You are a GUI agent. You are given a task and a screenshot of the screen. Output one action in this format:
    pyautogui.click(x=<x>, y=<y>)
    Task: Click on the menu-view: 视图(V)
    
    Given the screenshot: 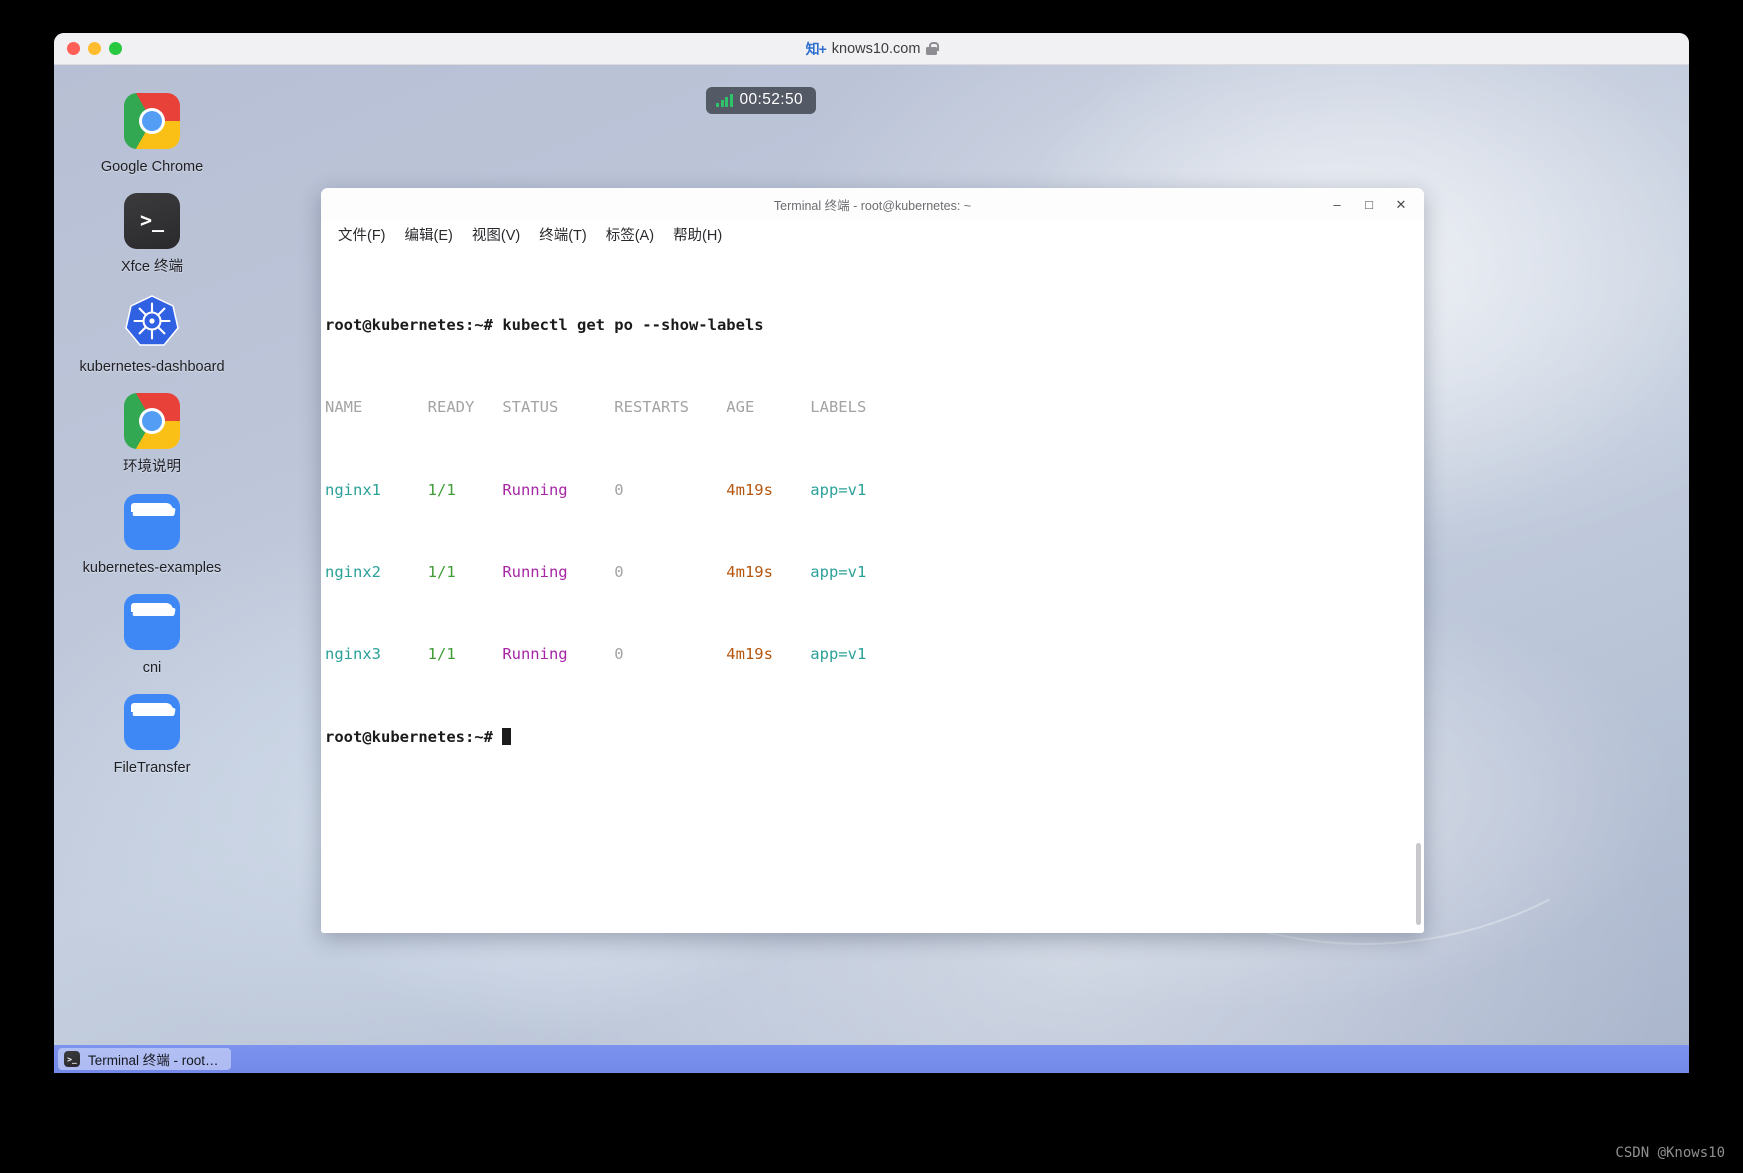 What is the action you would take?
    pyautogui.click(x=496, y=234)
    